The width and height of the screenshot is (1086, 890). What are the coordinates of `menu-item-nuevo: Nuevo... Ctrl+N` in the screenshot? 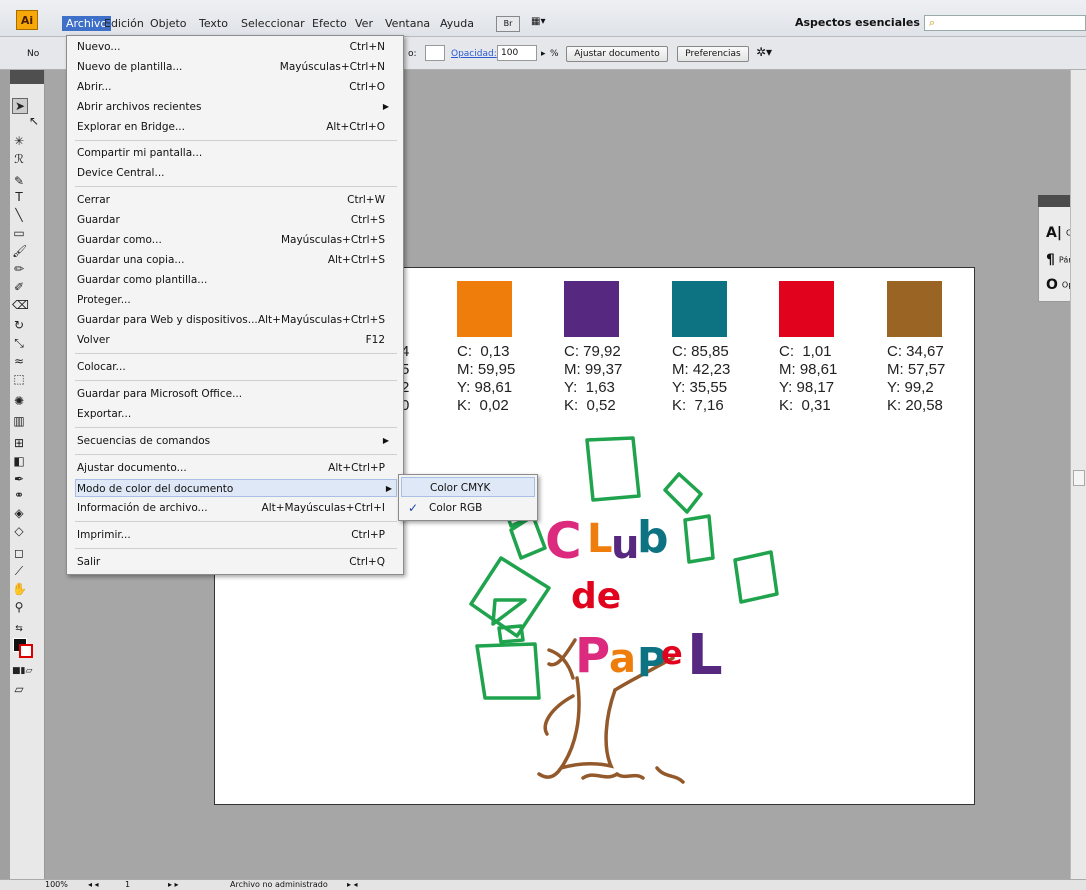 It's located at (235, 47).